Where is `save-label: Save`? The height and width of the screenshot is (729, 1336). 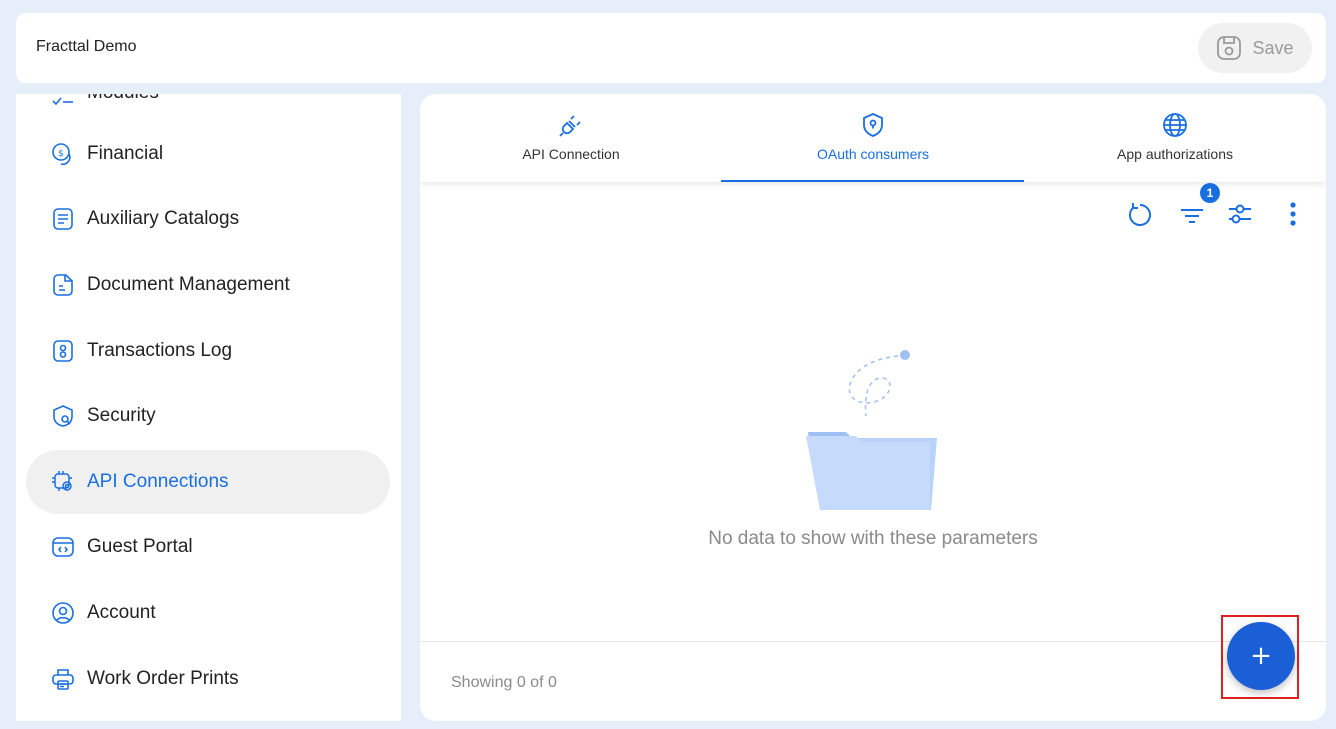
save-label: Save is located at coordinates (1273, 47).